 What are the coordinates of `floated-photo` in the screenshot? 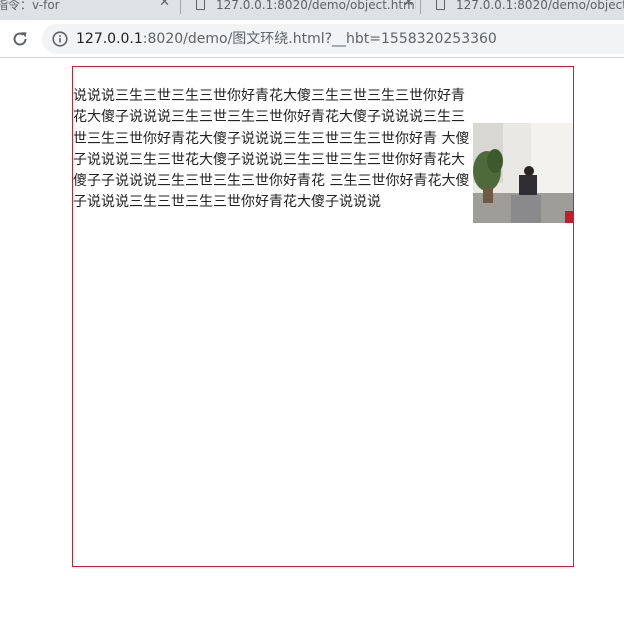 It's located at (523, 173).